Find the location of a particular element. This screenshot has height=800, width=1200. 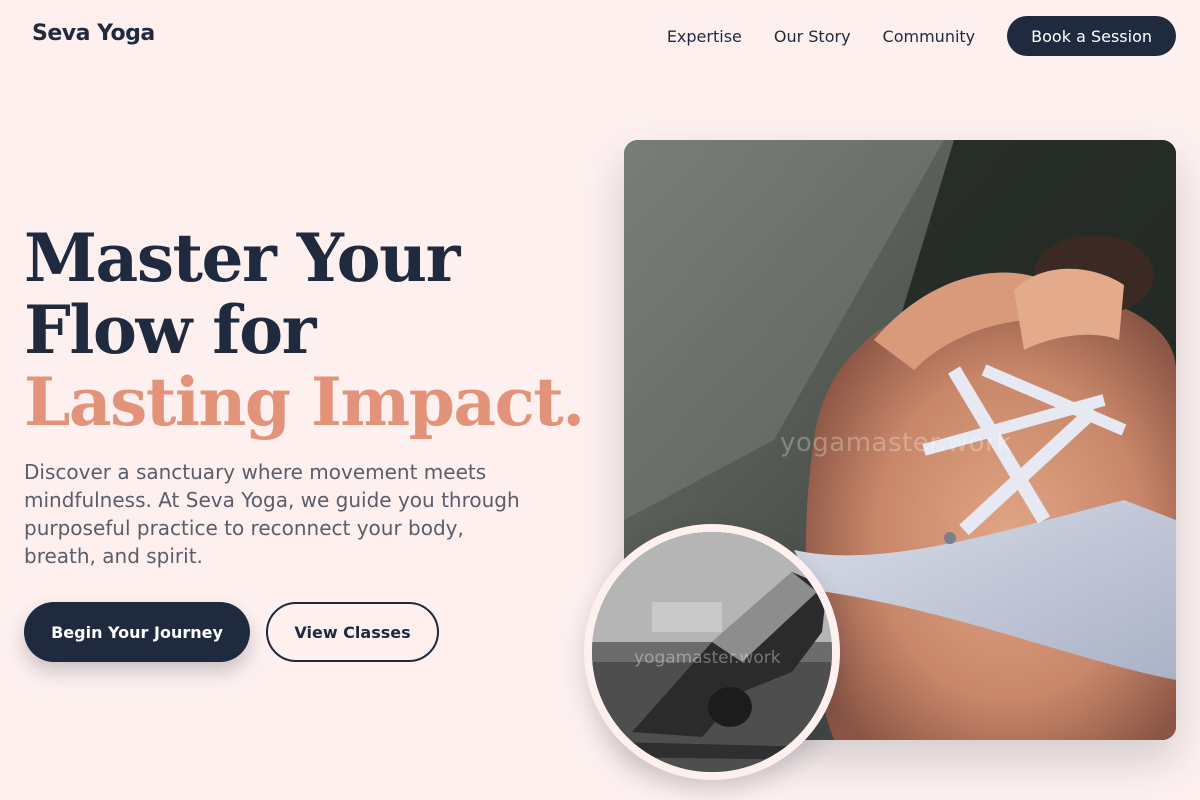

brand-logo: Seva Yoga is located at coordinates (93, 33).